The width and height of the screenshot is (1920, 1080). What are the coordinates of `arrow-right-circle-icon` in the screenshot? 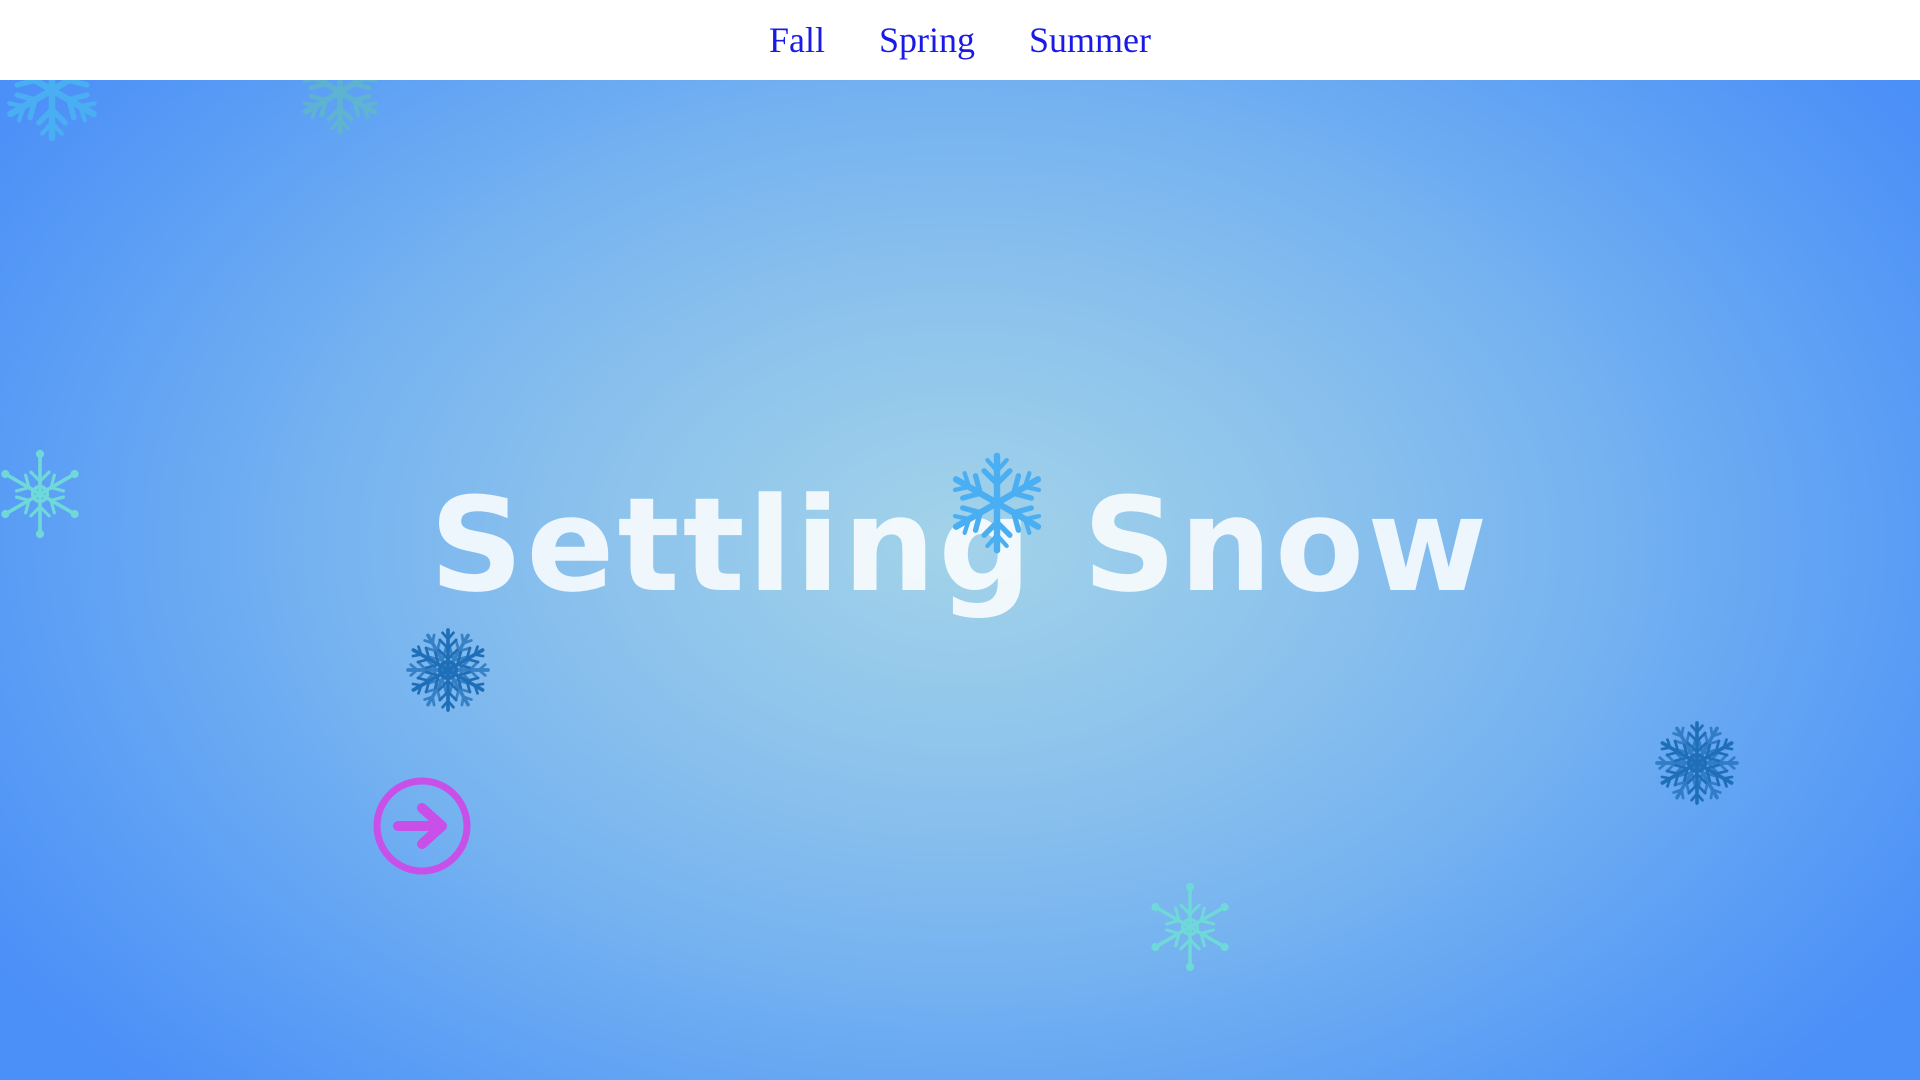 It's located at (422, 826).